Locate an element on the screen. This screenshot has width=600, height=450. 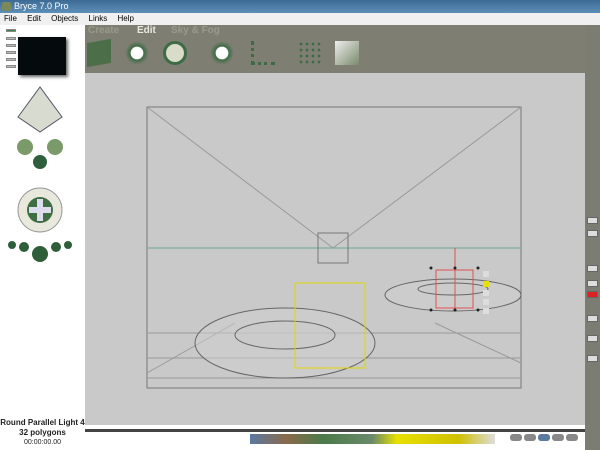
navigation-sphere-icon is located at coordinates (40, 210).